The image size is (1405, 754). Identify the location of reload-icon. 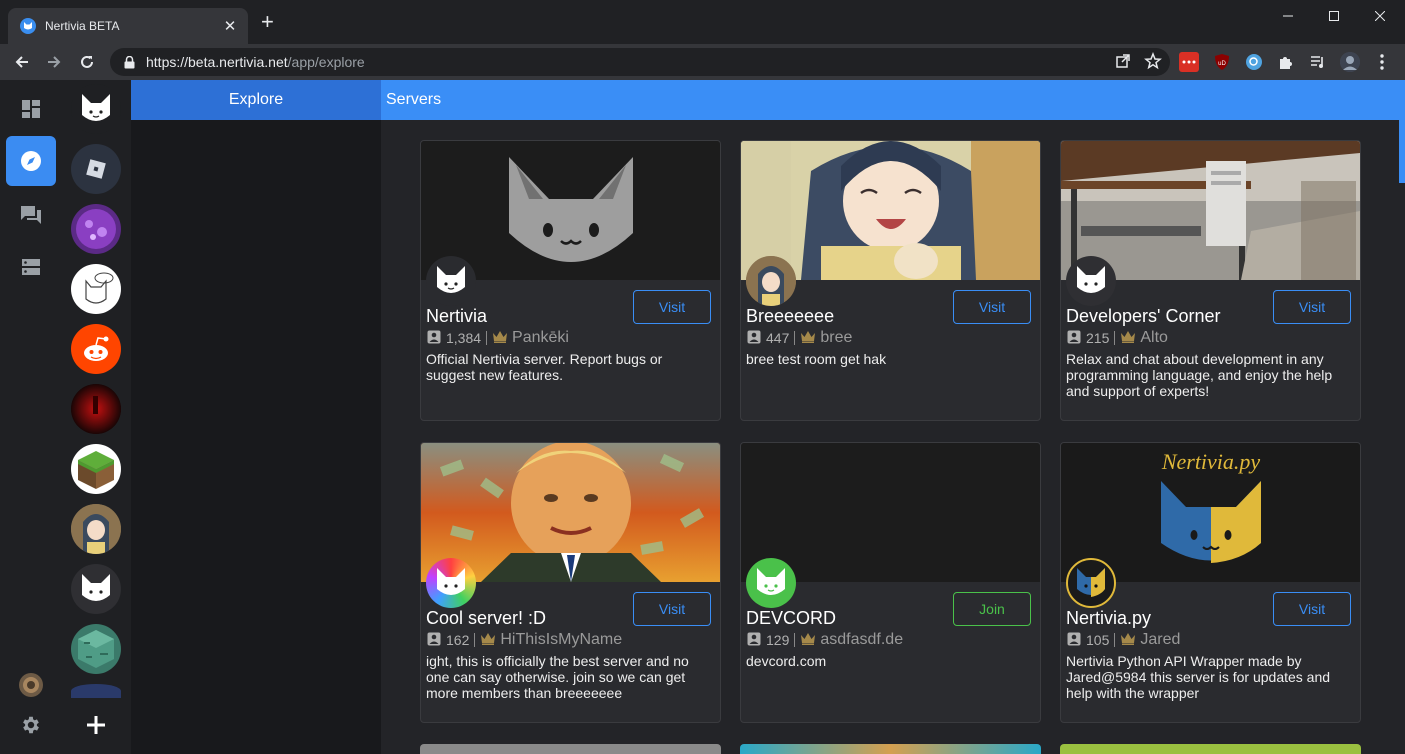
(87, 62).